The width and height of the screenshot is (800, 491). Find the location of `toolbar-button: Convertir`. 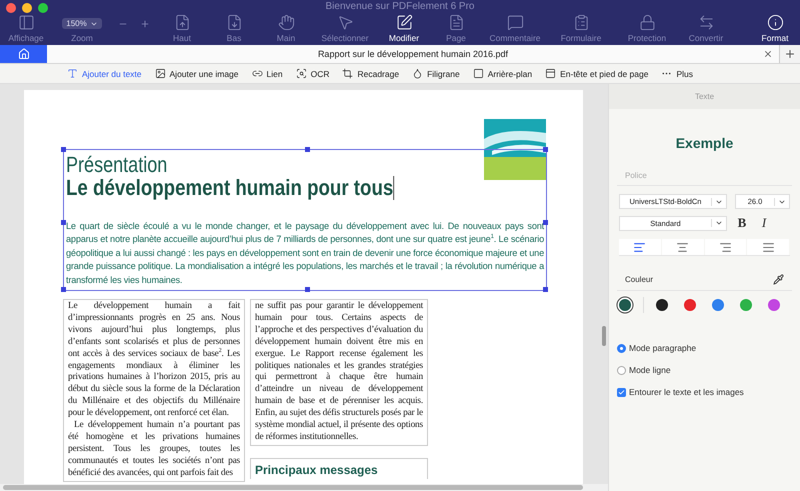

toolbar-button: Convertir is located at coordinates (706, 28).